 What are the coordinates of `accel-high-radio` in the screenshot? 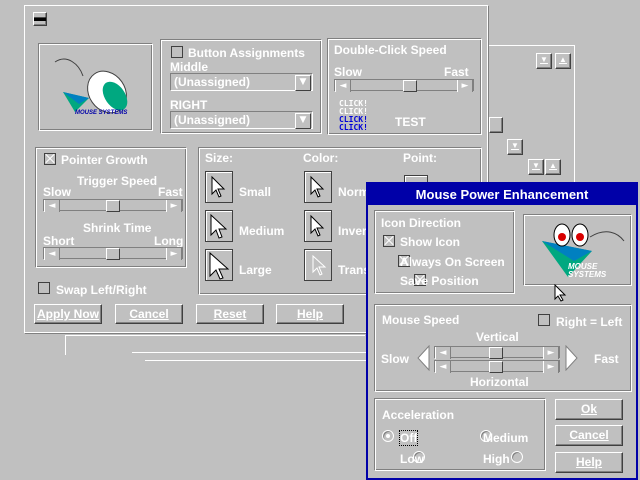 It's located at (517, 457).